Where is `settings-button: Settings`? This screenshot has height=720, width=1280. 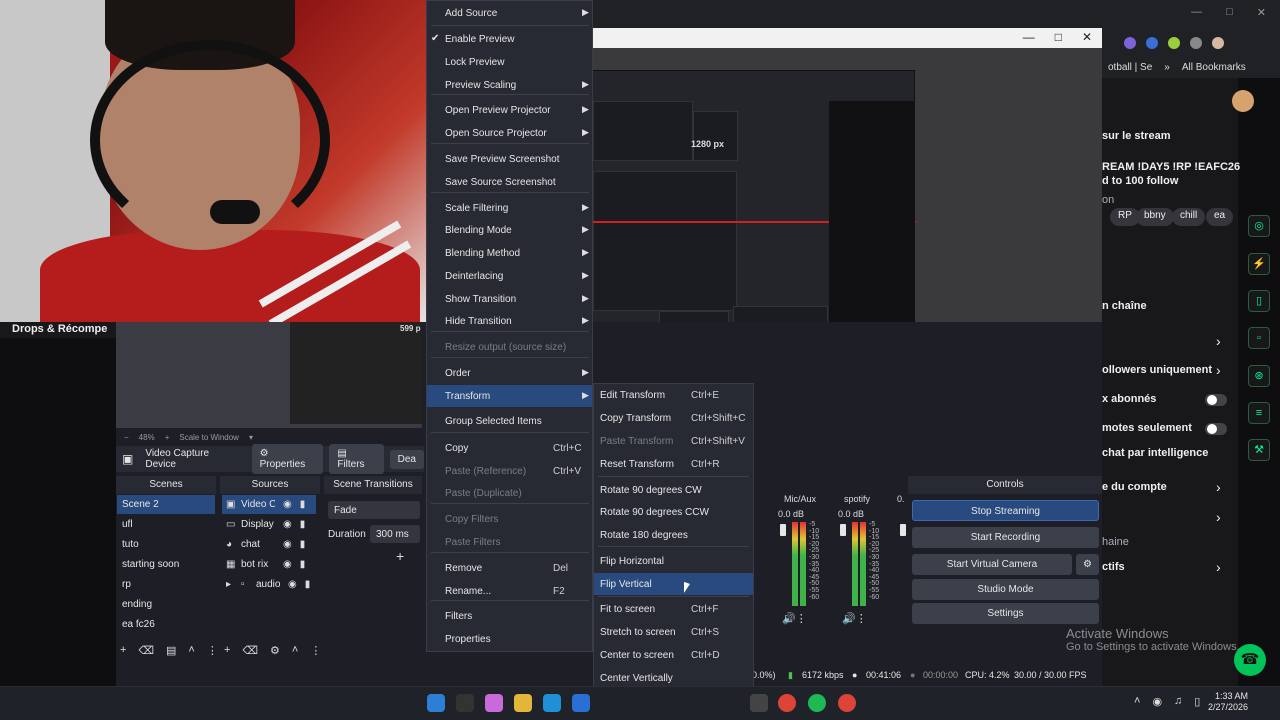 settings-button: Settings is located at coordinates (1005, 613).